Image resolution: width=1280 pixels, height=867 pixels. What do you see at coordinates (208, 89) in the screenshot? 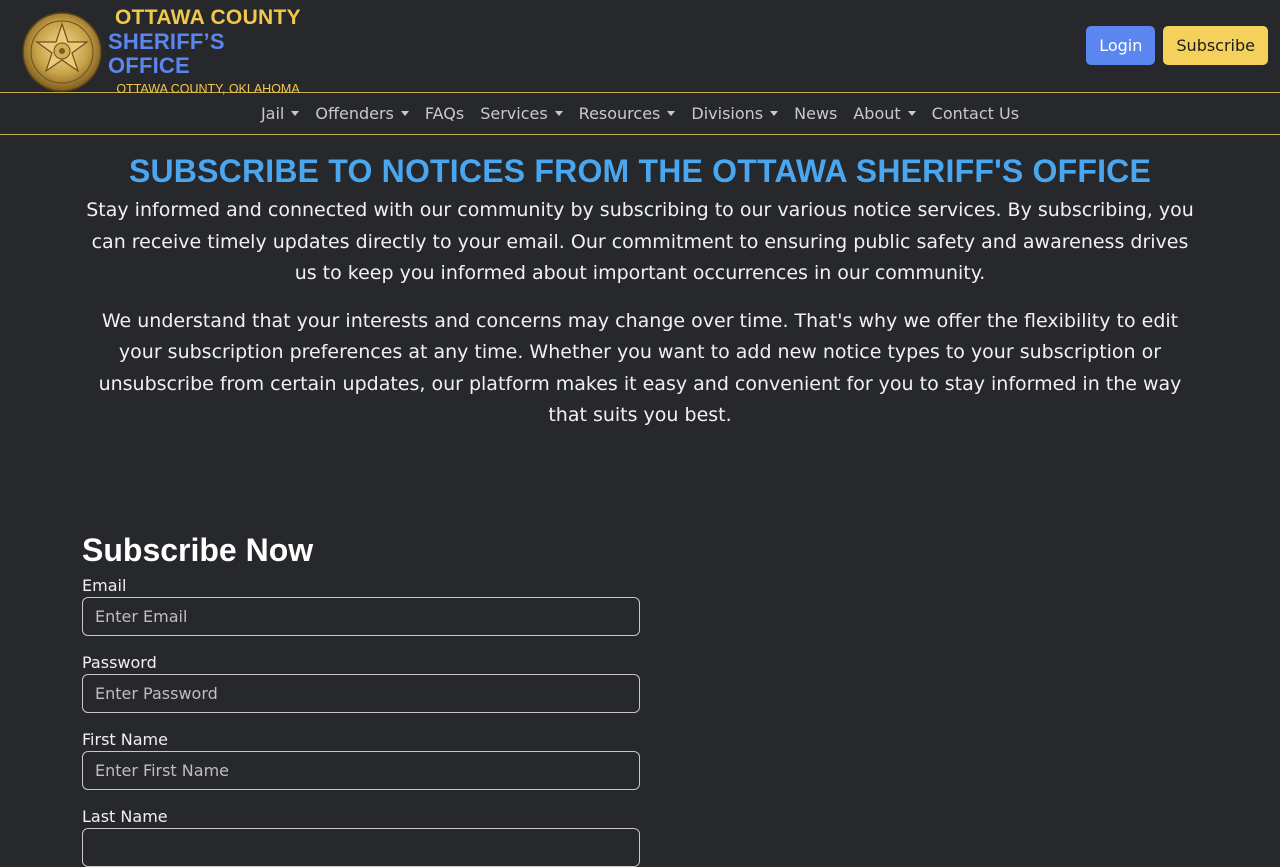
I see `logo-location: OTTAWA COUNTY, OKLAHOMA` at bounding box center [208, 89].